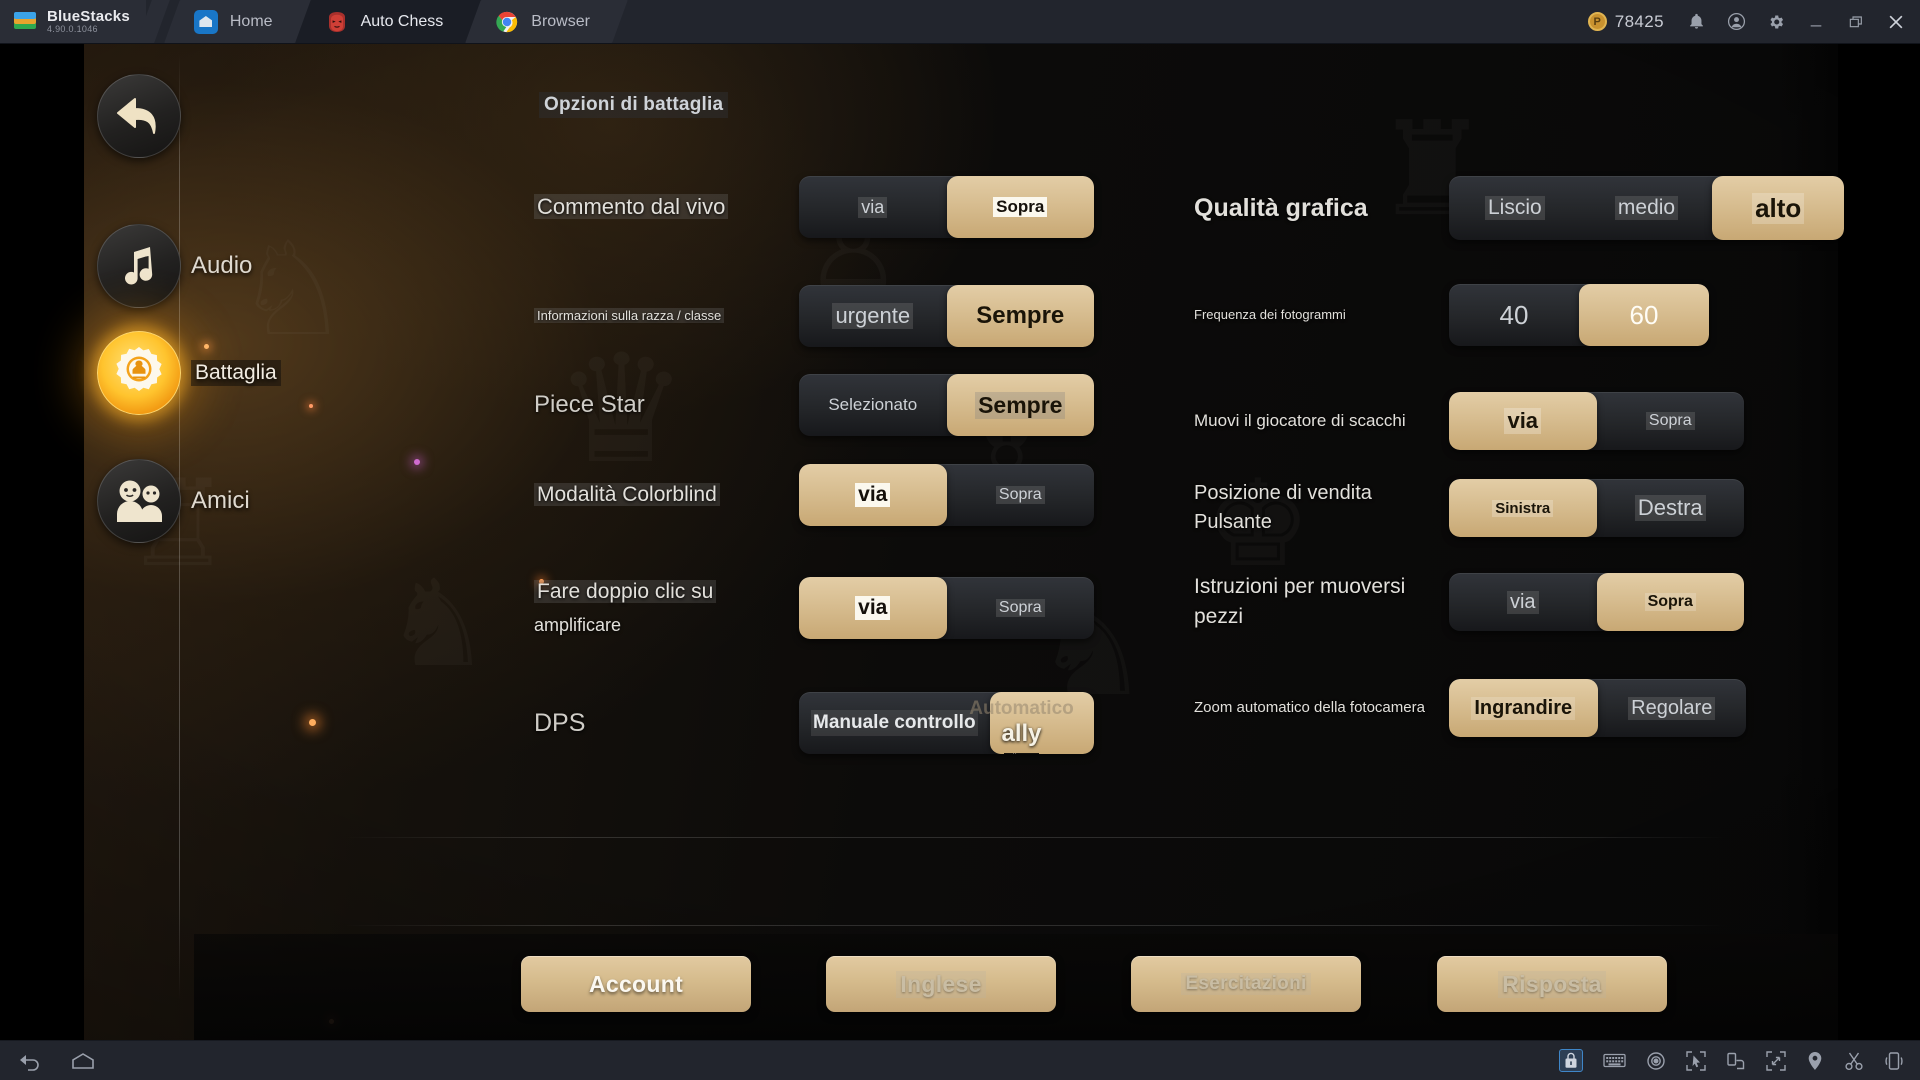 Image resolution: width=1920 pixels, height=1080 pixels. What do you see at coordinates (560, 21) in the screenshot?
I see `tab-browser-label: Browser` at bounding box center [560, 21].